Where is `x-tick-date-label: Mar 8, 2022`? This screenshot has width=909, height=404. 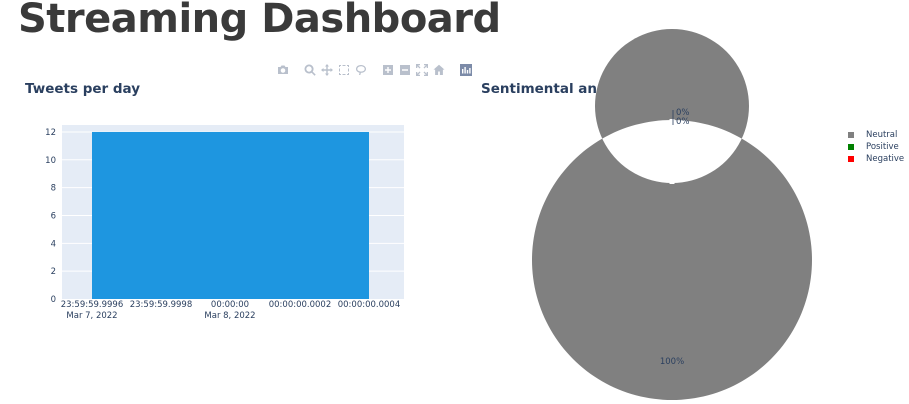 x-tick-date-label: Mar 8, 2022 is located at coordinates (229, 316).